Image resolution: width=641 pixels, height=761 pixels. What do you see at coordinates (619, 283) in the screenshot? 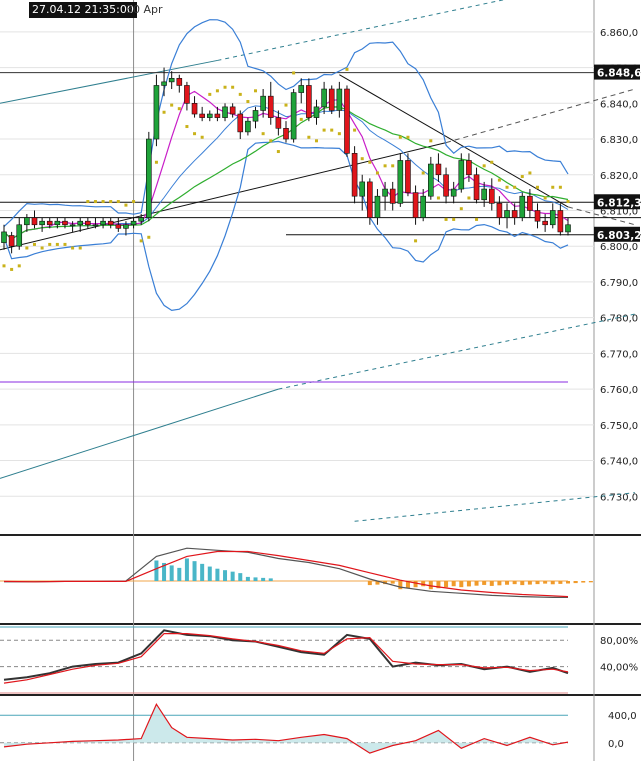
I see `price-tick-label: 6.790,0` at bounding box center [619, 283].